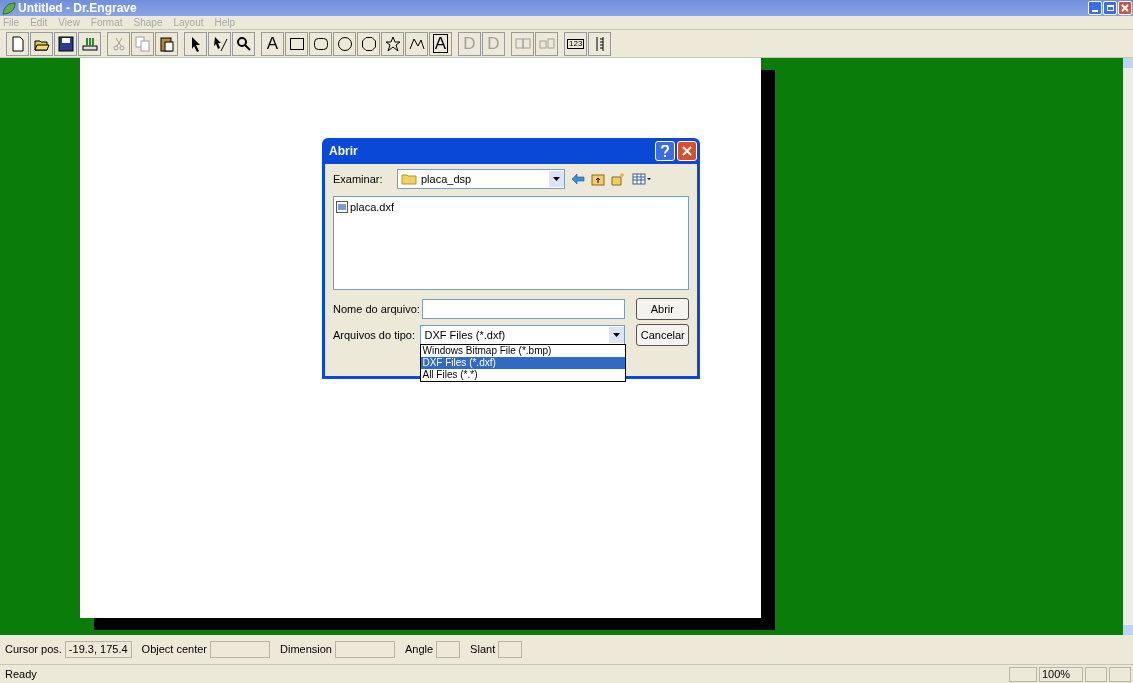 The width and height of the screenshot is (1133, 683). Describe the element at coordinates (576, 43) in the screenshot. I see `numbering-button: 123` at that location.